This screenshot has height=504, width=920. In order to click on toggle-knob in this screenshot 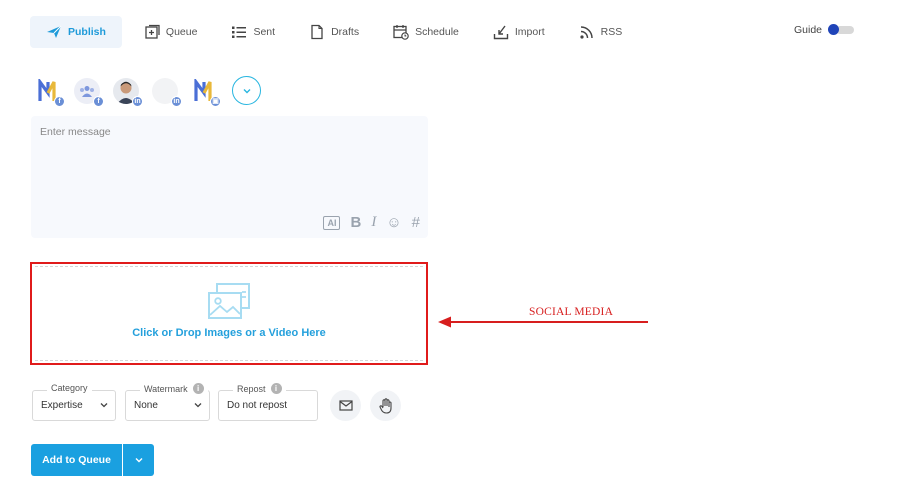, I will do `click(834, 29)`.